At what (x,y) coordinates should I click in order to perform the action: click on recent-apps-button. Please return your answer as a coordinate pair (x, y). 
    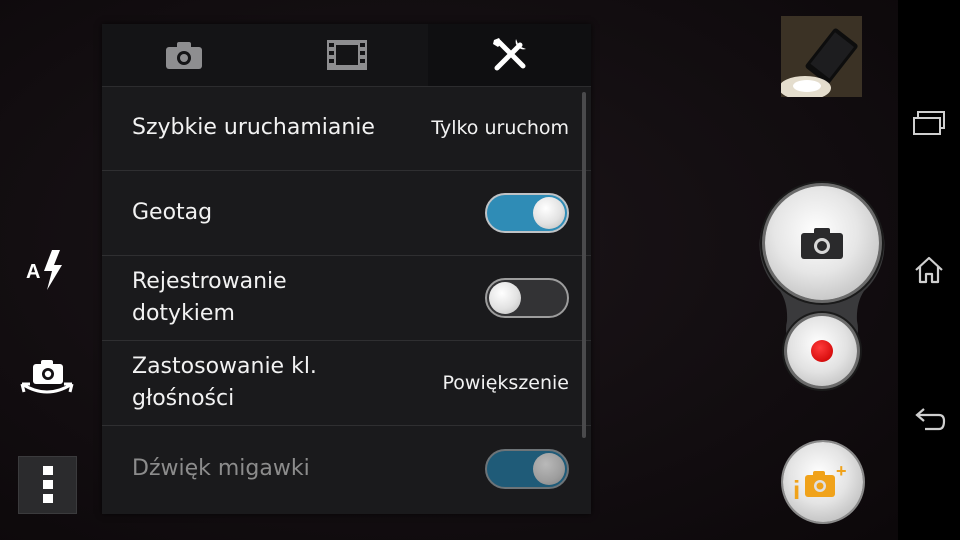
    Looking at the image, I should click on (929, 123).